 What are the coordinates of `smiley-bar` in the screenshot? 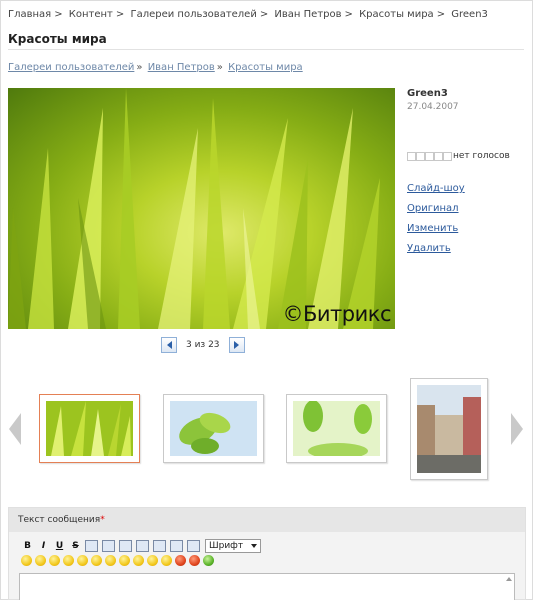 It's located at (119, 560).